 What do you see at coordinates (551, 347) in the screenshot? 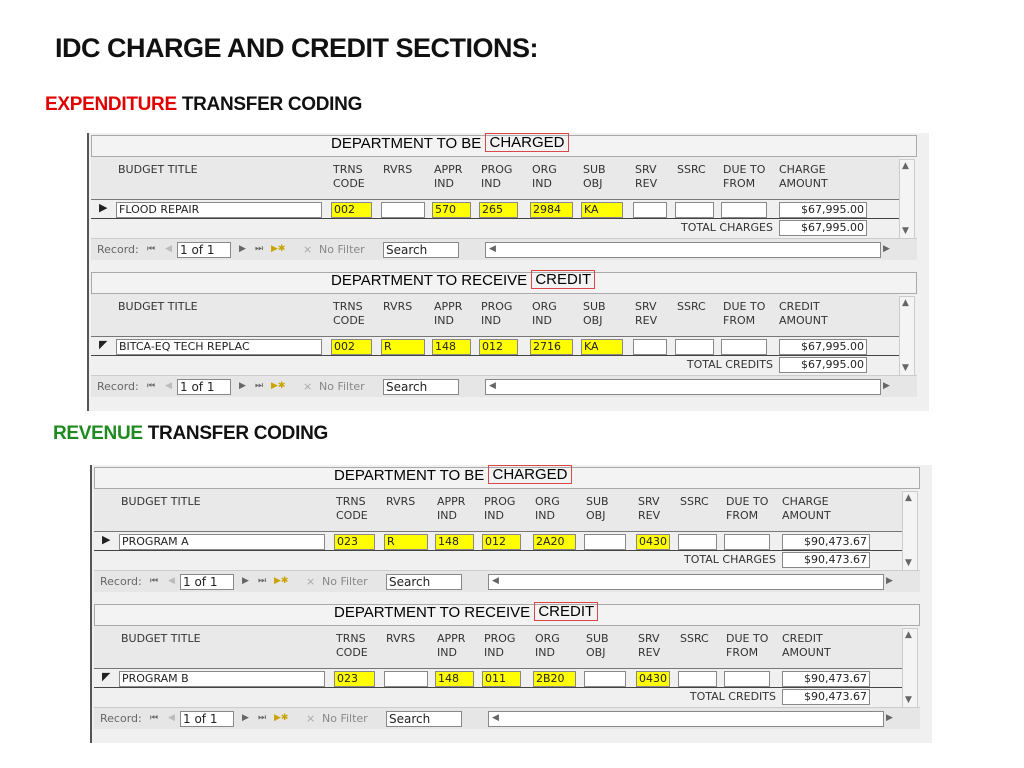
I see `org-field: 2716` at bounding box center [551, 347].